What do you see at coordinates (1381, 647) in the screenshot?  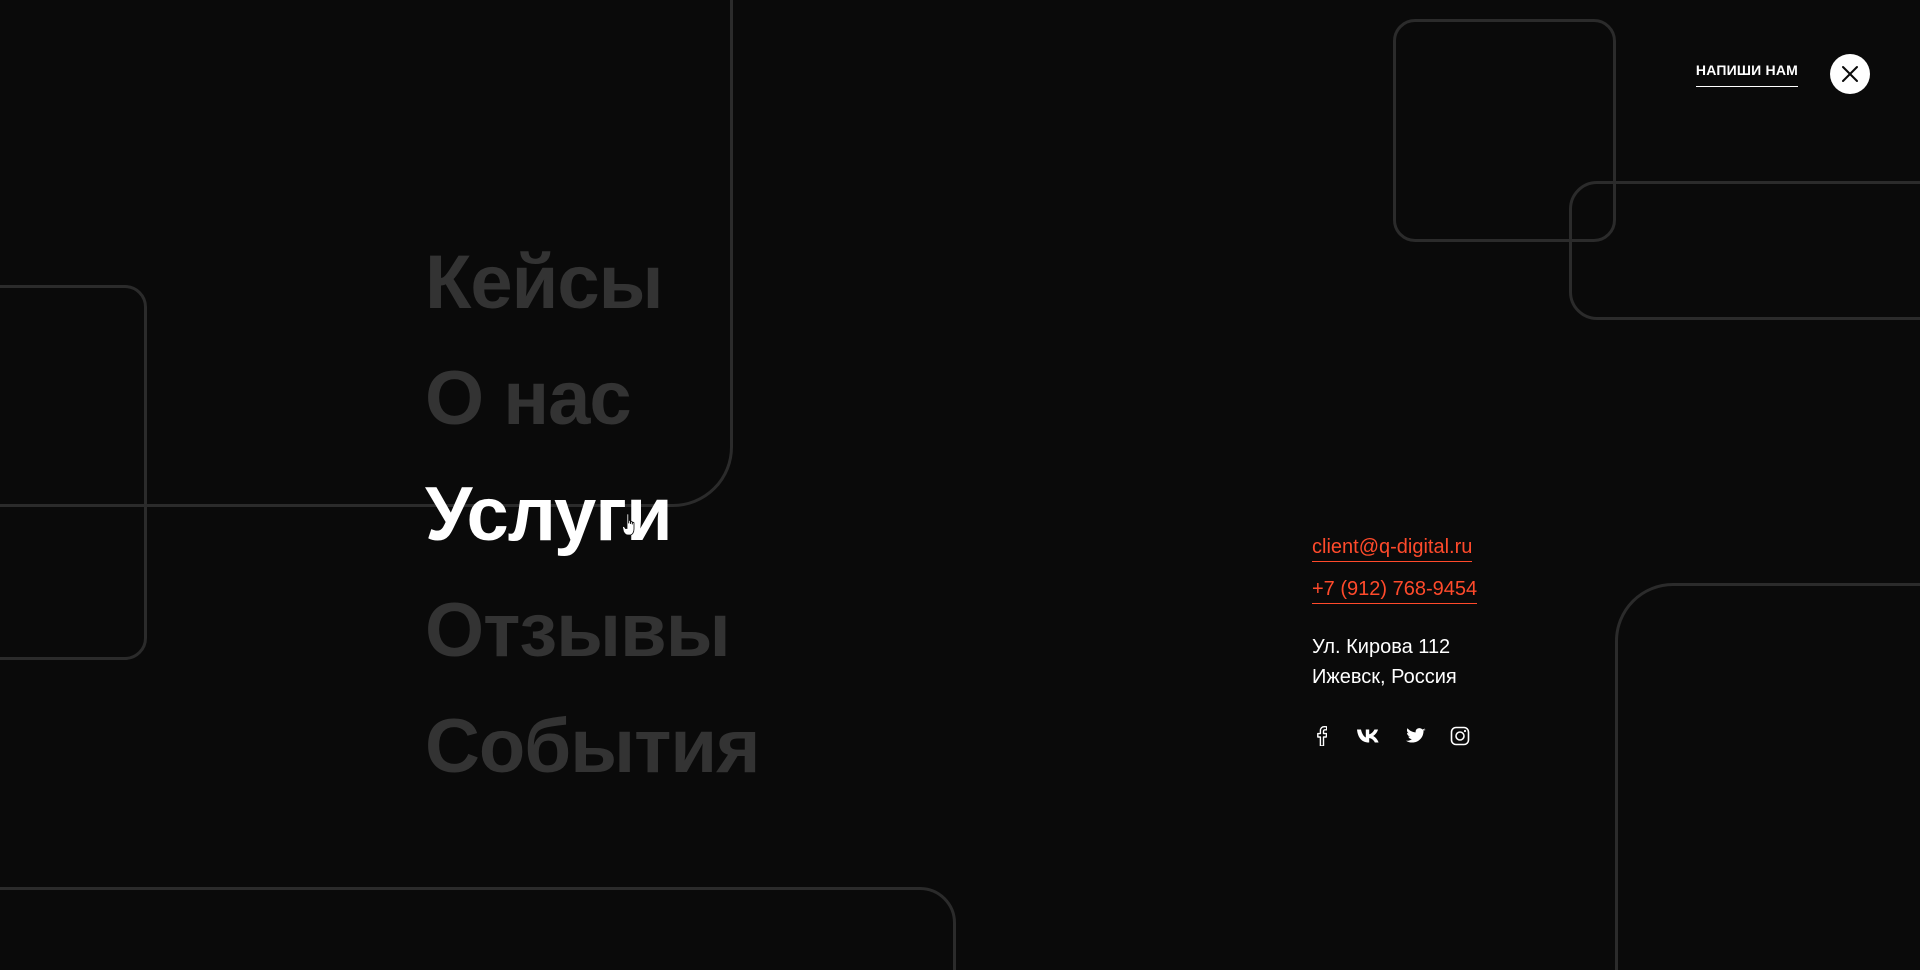 I see `address-street: Ул. Кирова 112` at bounding box center [1381, 647].